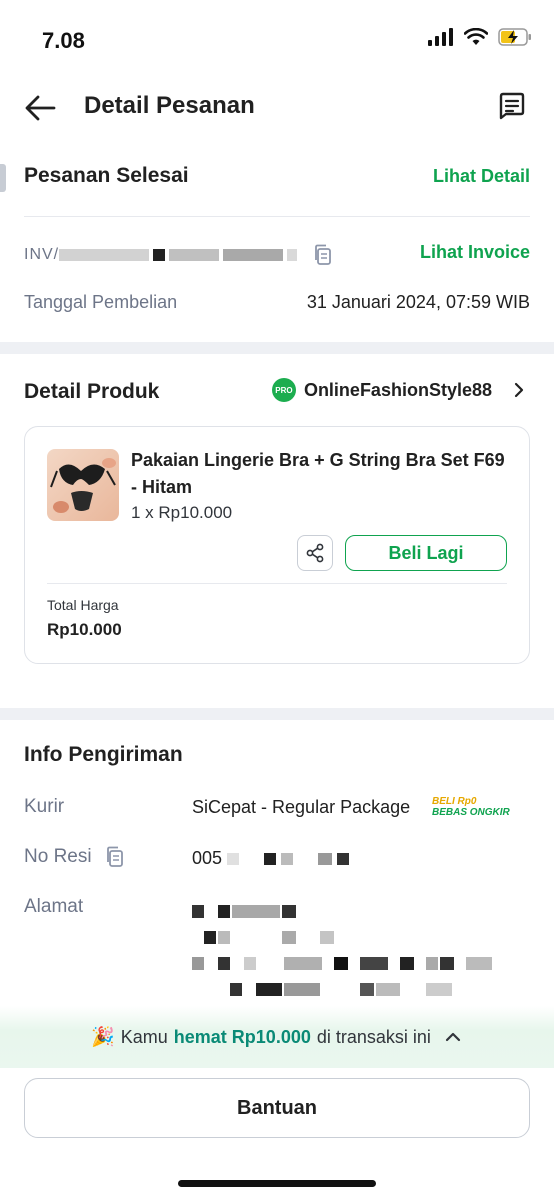 This screenshot has height=1200, width=554. Describe the element at coordinates (144, 1036) in the screenshot. I see `savings-prefix: Kamu` at that location.